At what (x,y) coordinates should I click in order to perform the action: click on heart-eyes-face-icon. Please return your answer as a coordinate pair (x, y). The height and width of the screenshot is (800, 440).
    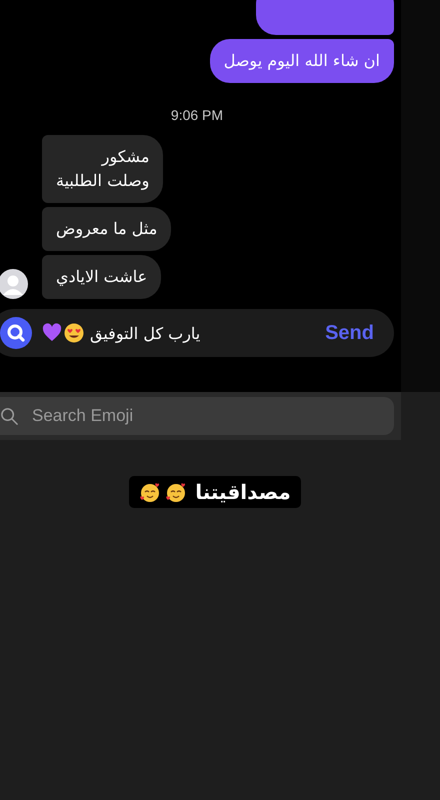
    Looking at the image, I should click on (74, 333).